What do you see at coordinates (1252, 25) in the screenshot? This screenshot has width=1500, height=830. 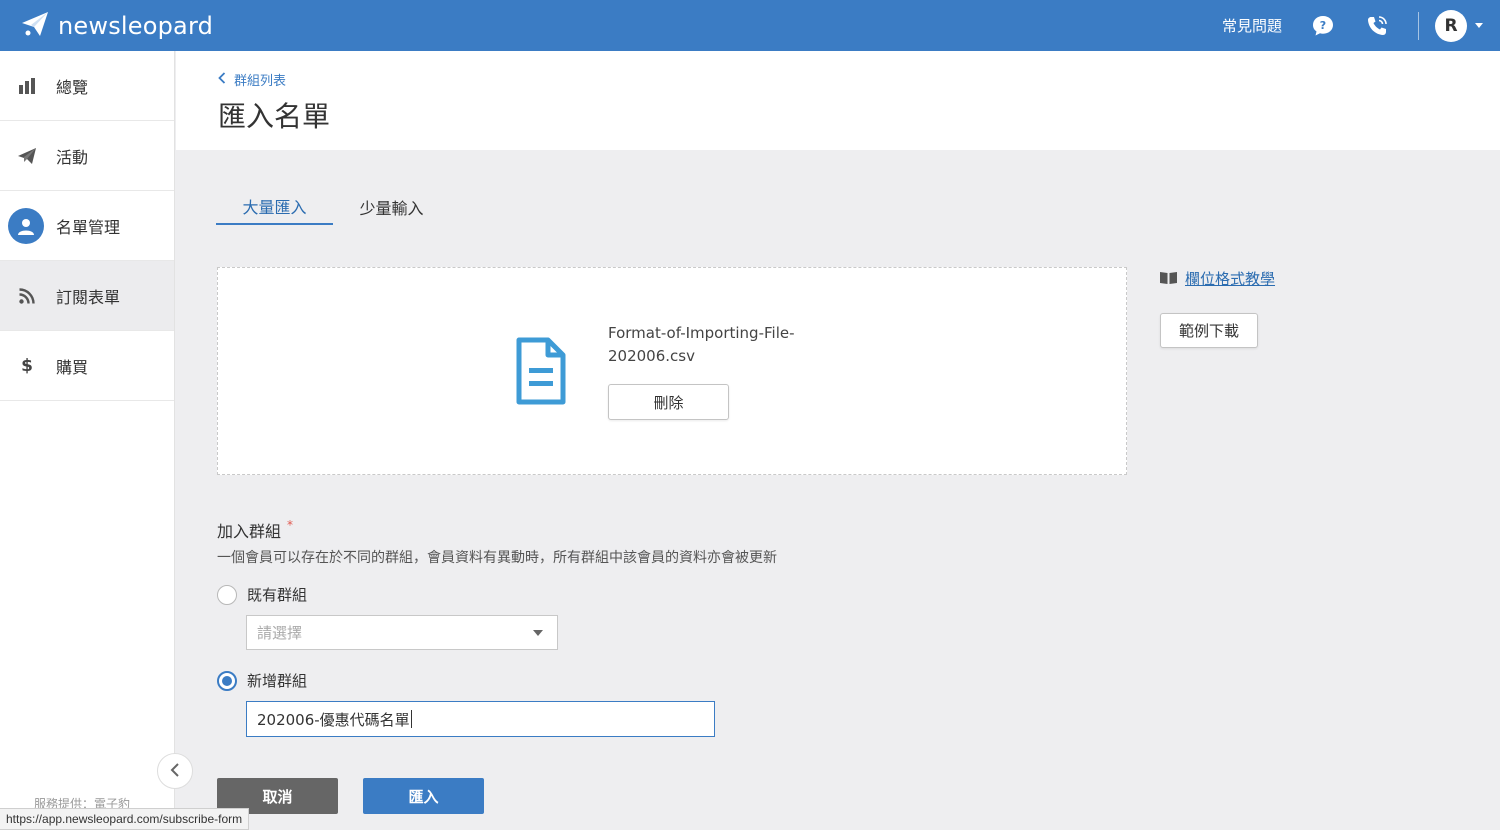 I see `faq-link: 常見問題` at bounding box center [1252, 25].